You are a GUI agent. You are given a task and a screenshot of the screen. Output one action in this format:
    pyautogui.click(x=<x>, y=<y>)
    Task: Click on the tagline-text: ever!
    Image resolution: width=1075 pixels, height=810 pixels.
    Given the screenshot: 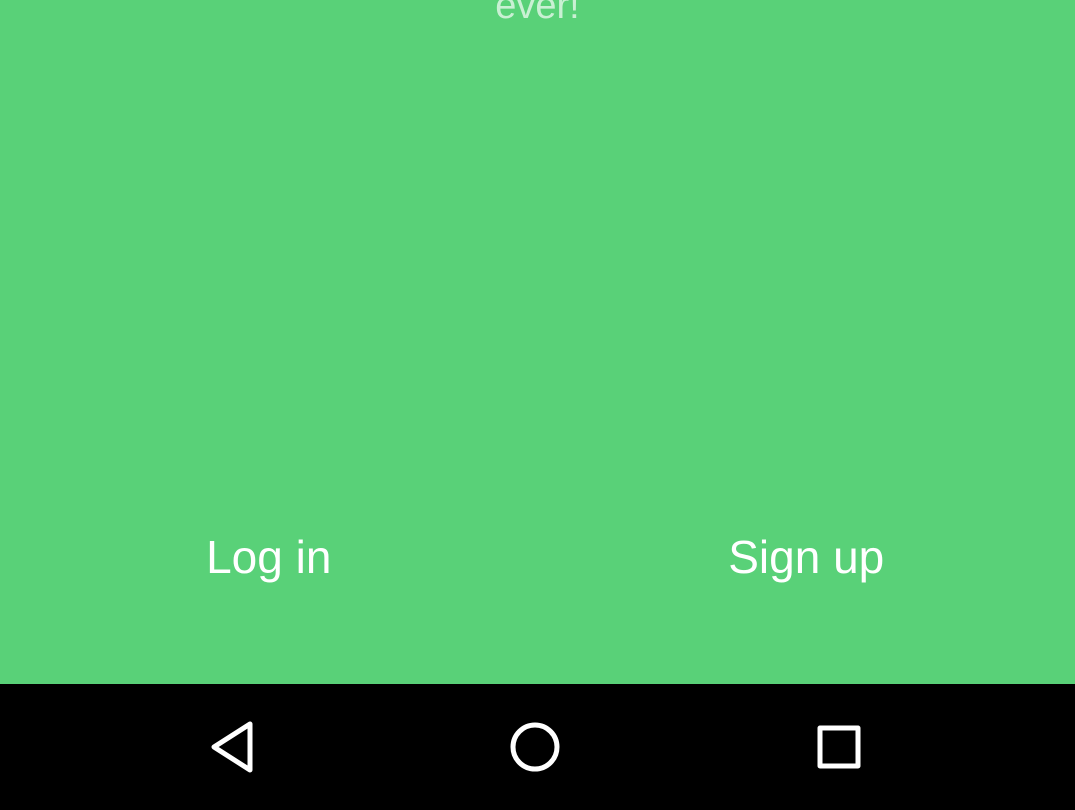 What is the action you would take?
    pyautogui.click(x=537, y=13)
    